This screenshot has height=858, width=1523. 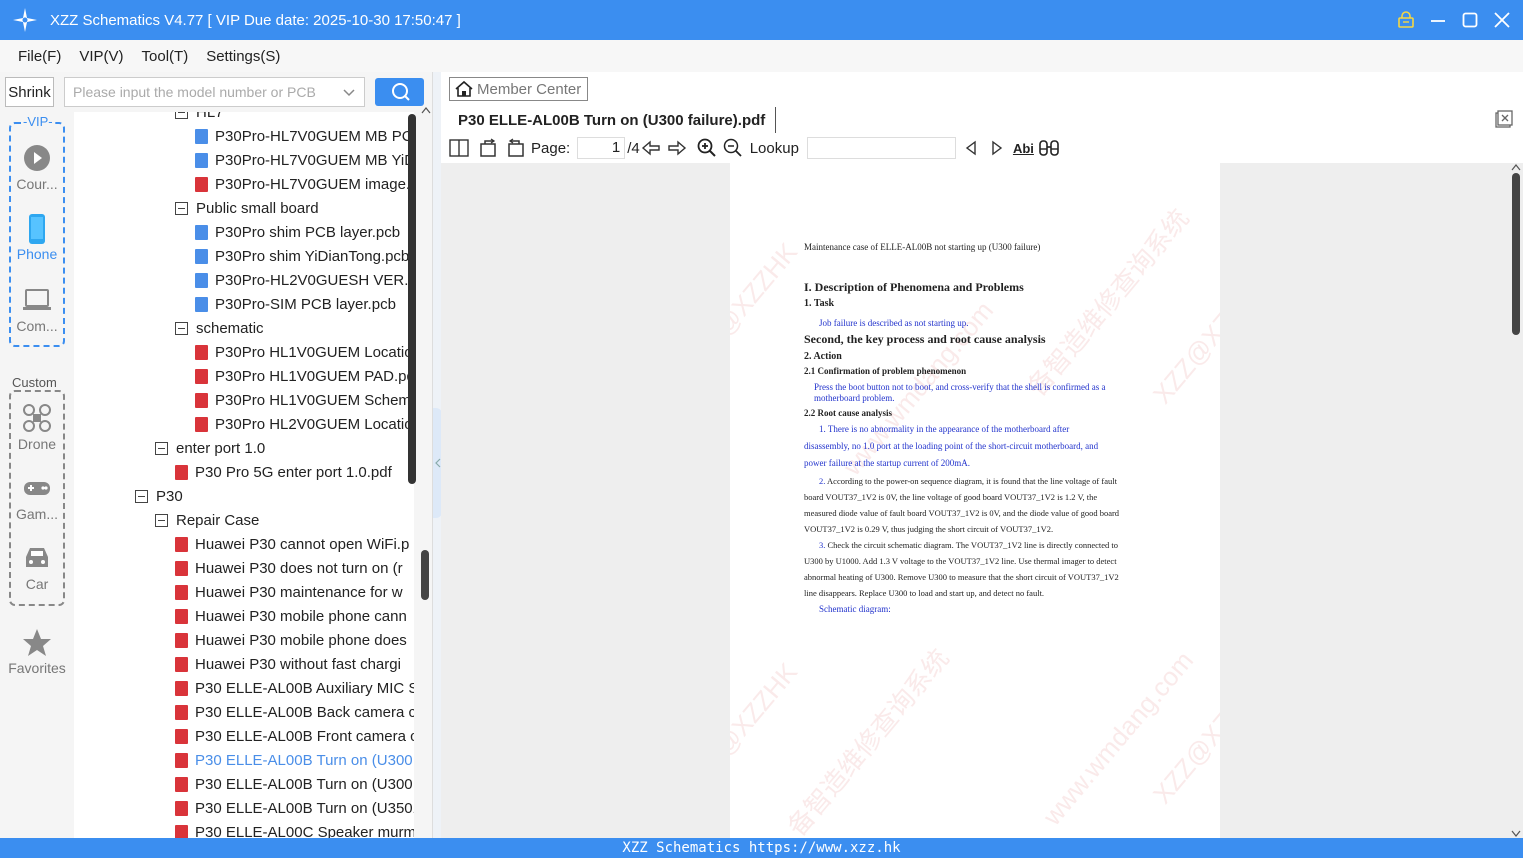 I want to click on lookup-input, so click(x=881, y=148).